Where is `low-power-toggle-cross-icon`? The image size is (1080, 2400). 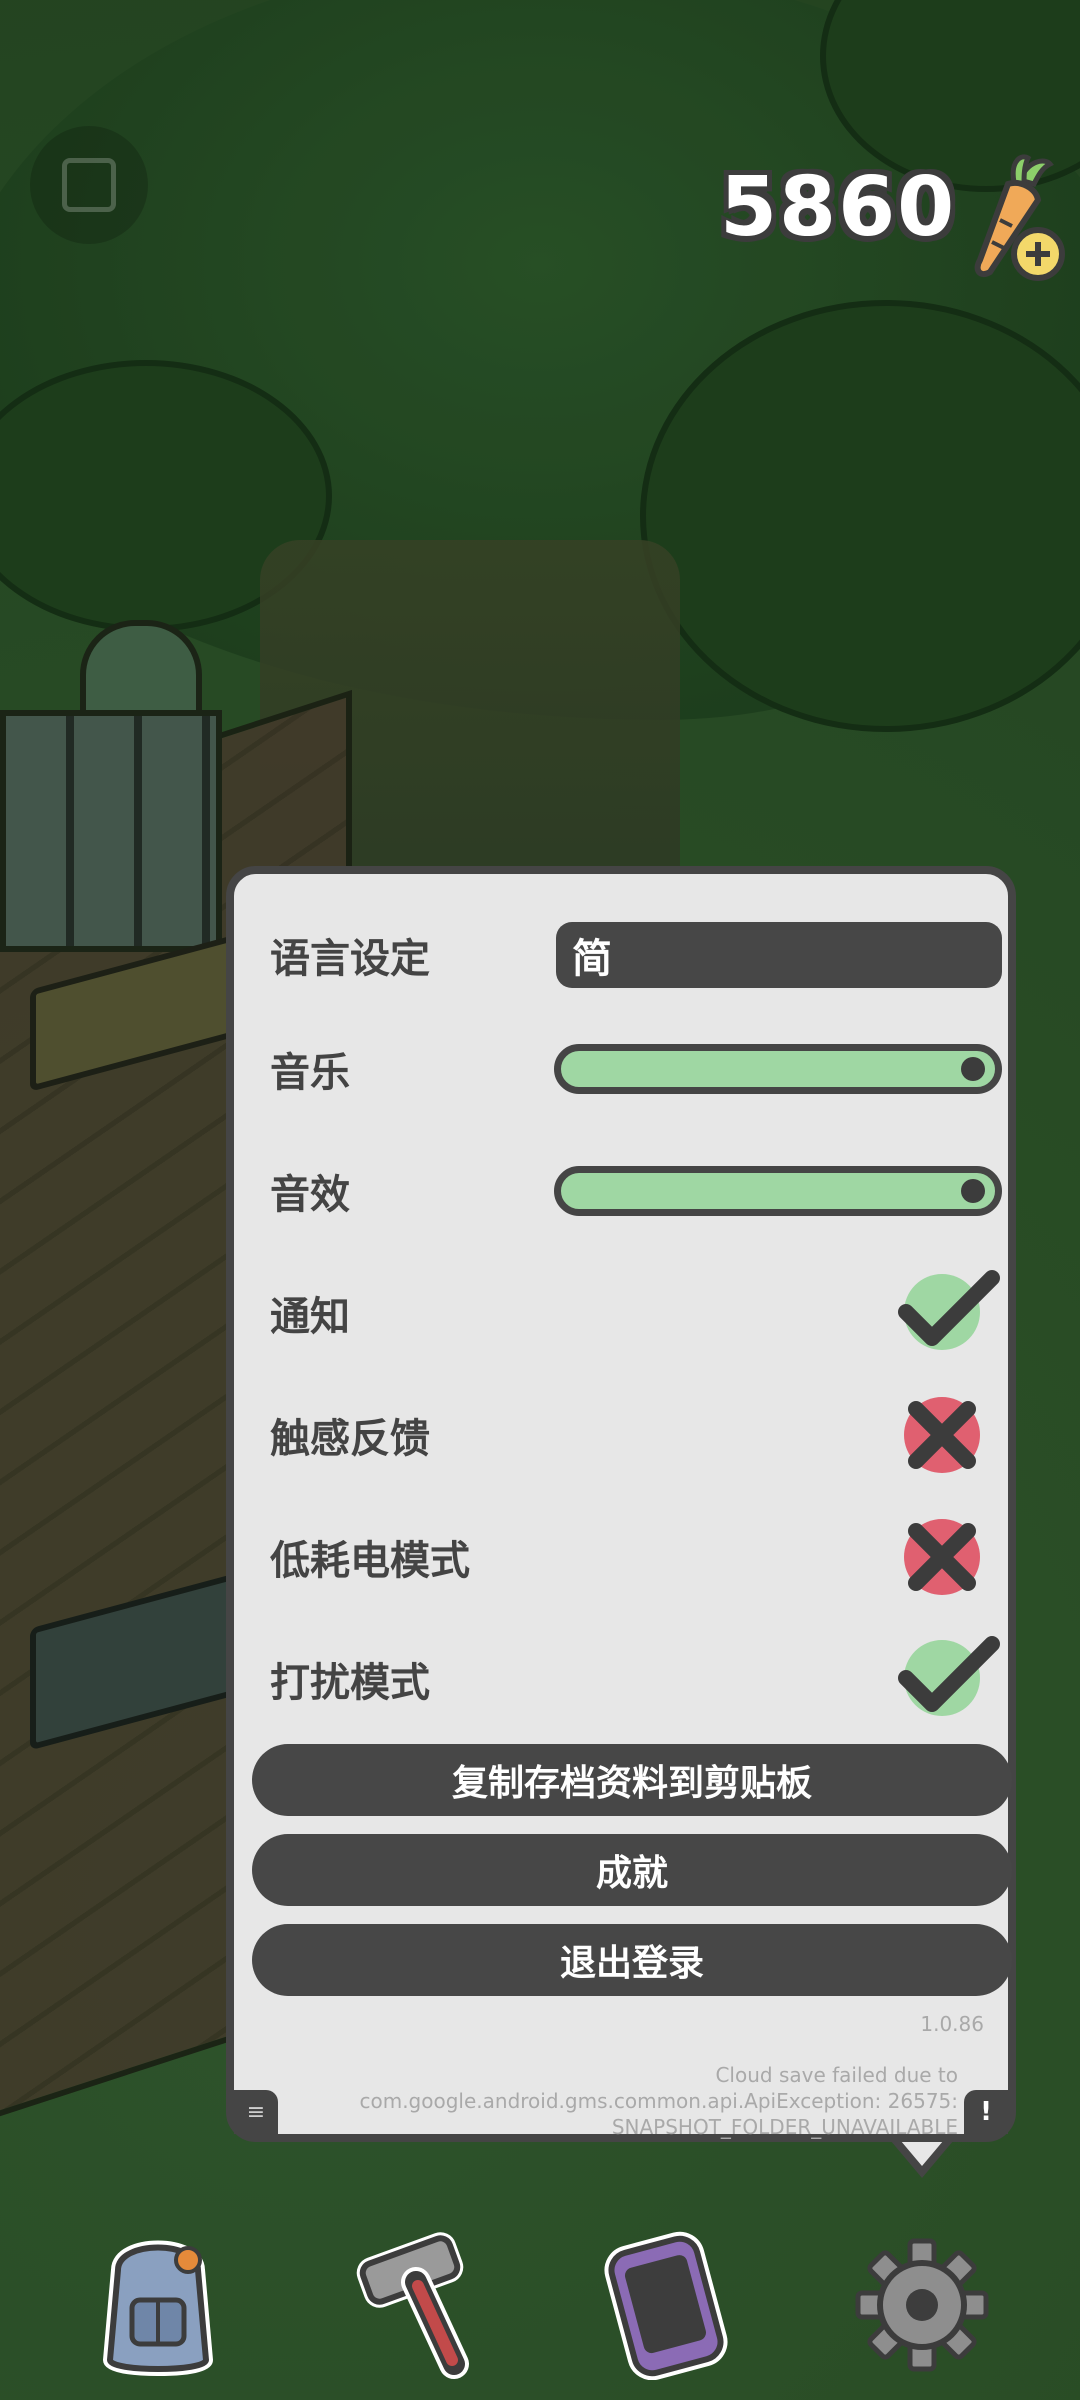
low-power-toggle-cross-icon is located at coordinates (947, 1557).